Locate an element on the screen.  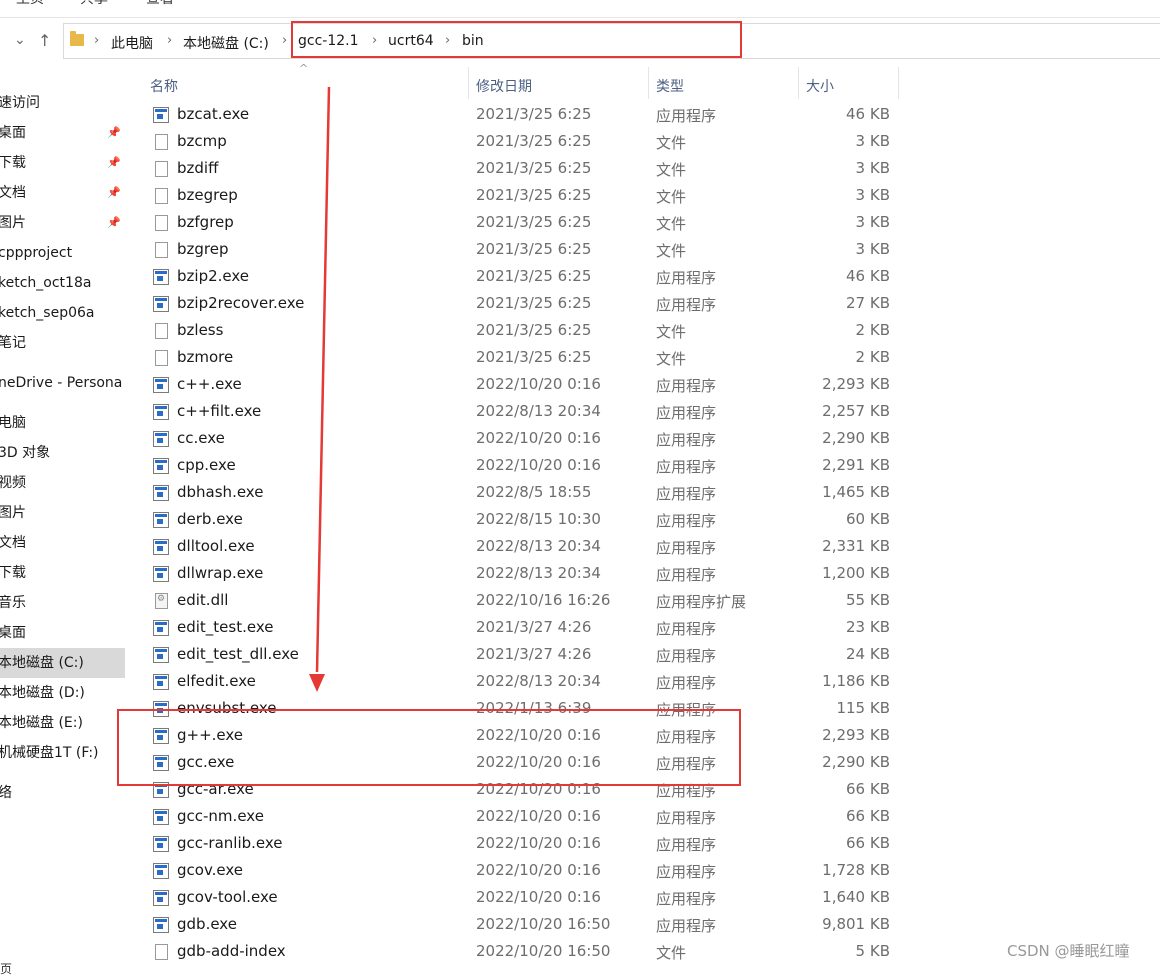
watermark: CSDN @睡眠红瞳 is located at coordinates (1068, 951).